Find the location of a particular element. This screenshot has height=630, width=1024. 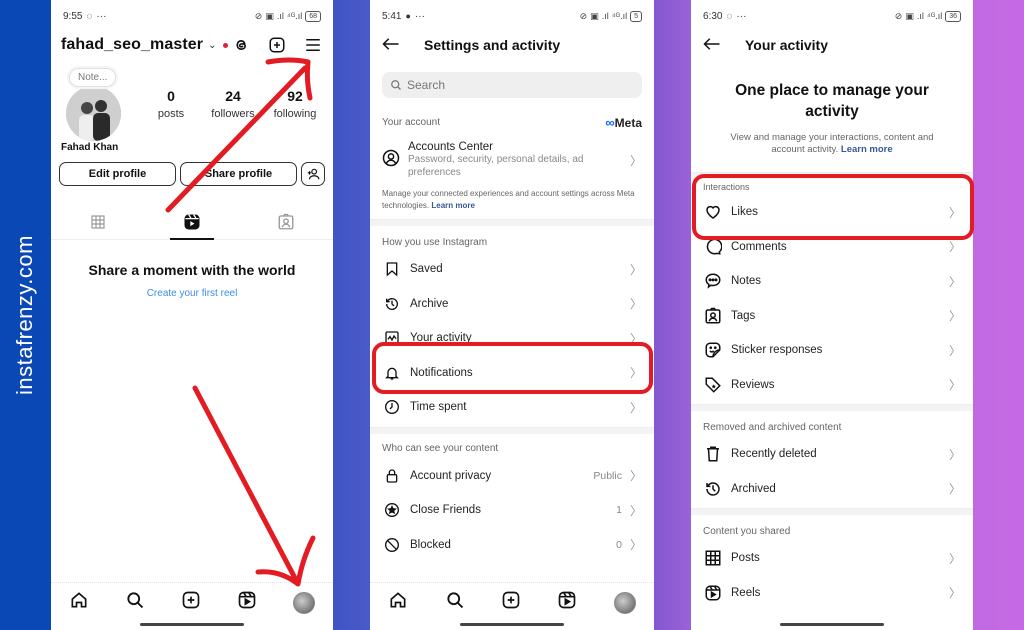

menu-item-your-activity: Your activity 〉 is located at coordinates (512, 338).